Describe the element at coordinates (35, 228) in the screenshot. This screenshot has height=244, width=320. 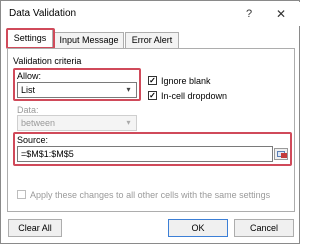
I see `clear-all-button: Clear All` at that location.